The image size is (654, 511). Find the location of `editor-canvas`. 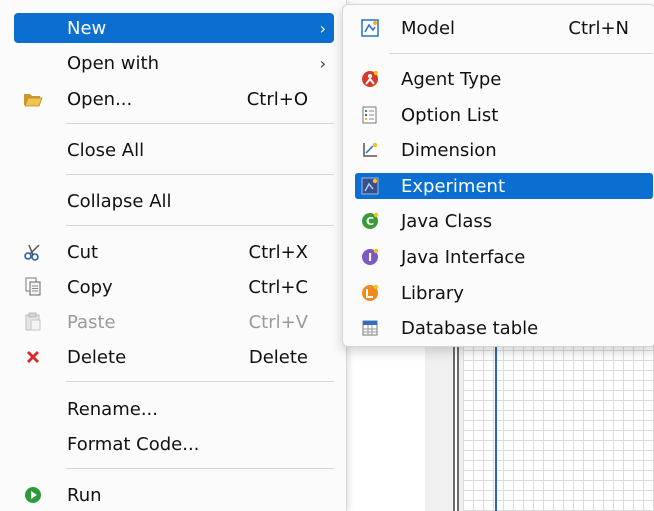

editor-canvas is located at coordinates (539, 425).